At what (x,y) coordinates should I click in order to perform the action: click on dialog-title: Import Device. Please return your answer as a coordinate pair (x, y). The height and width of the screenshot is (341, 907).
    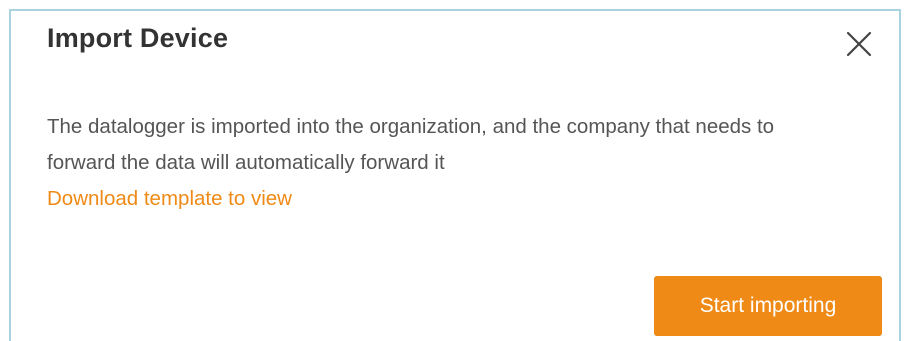
    Looking at the image, I should click on (138, 38).